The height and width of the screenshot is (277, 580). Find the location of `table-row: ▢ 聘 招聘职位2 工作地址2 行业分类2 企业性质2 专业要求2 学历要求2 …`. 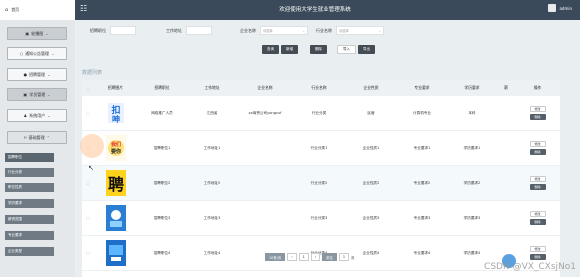

table-row: ▢ 聘 招聘职位2 工作地址2 行业分类2 企业性质2 专业要求2 学历要求2 … is located at coordinates (321, 183).